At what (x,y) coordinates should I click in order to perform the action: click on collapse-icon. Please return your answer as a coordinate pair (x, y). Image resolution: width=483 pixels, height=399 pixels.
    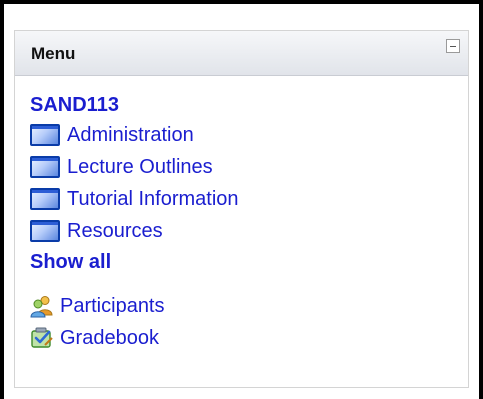
    Looking at the image, I should click on (453, 46).